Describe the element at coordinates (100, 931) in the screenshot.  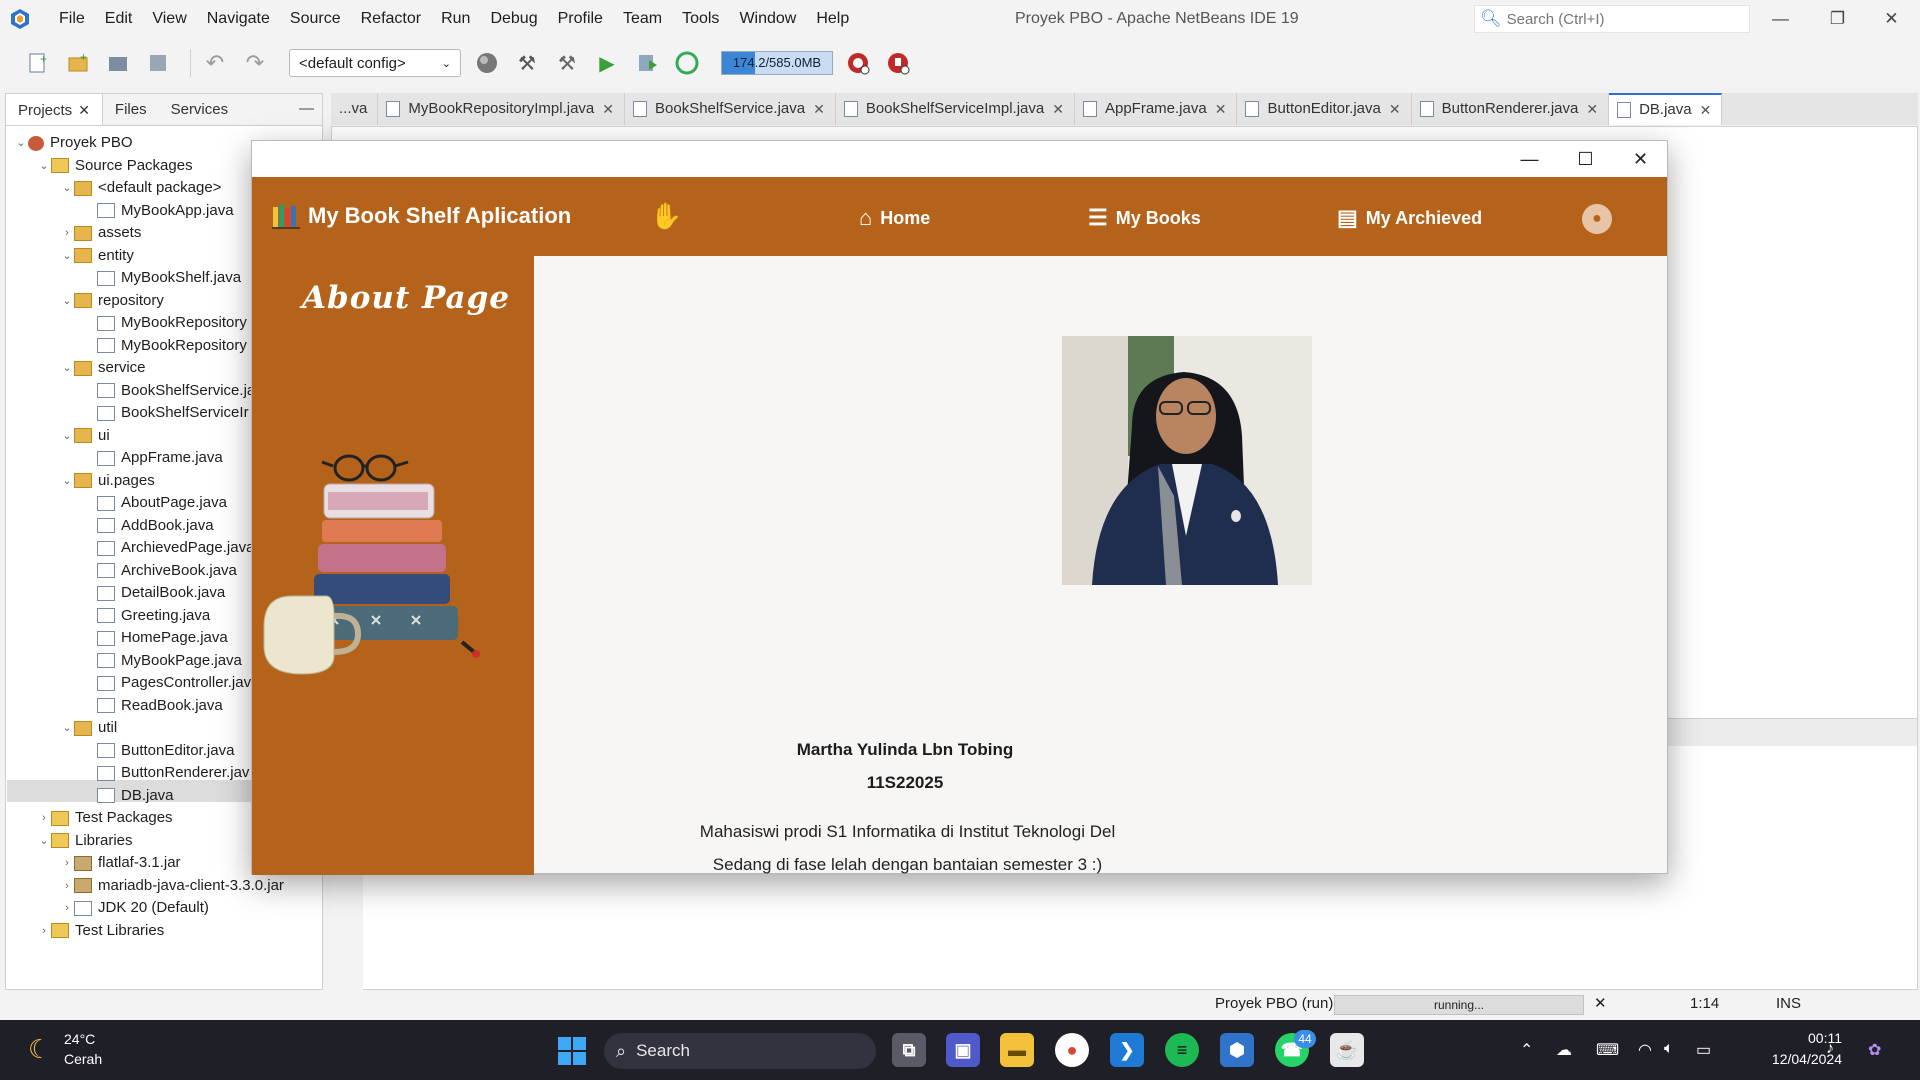
I see `tree-item: › Test Libraries` at that location.